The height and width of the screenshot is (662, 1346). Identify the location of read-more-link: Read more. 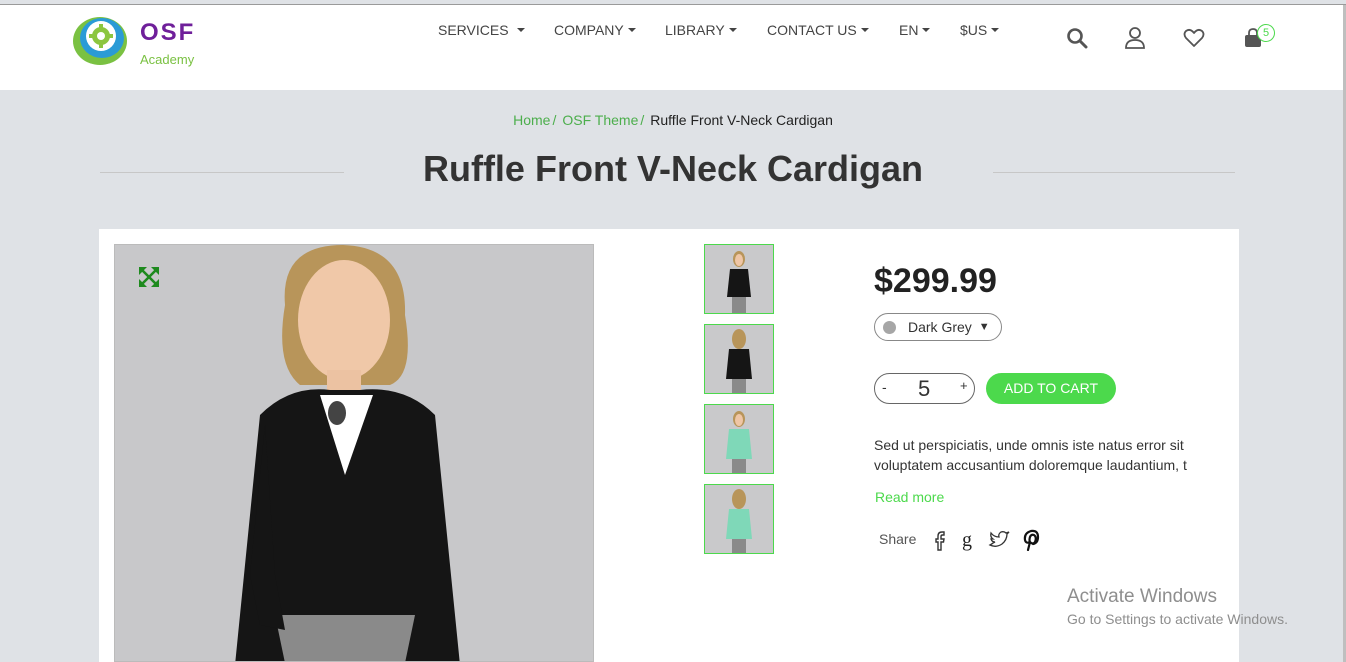
(909, 497).